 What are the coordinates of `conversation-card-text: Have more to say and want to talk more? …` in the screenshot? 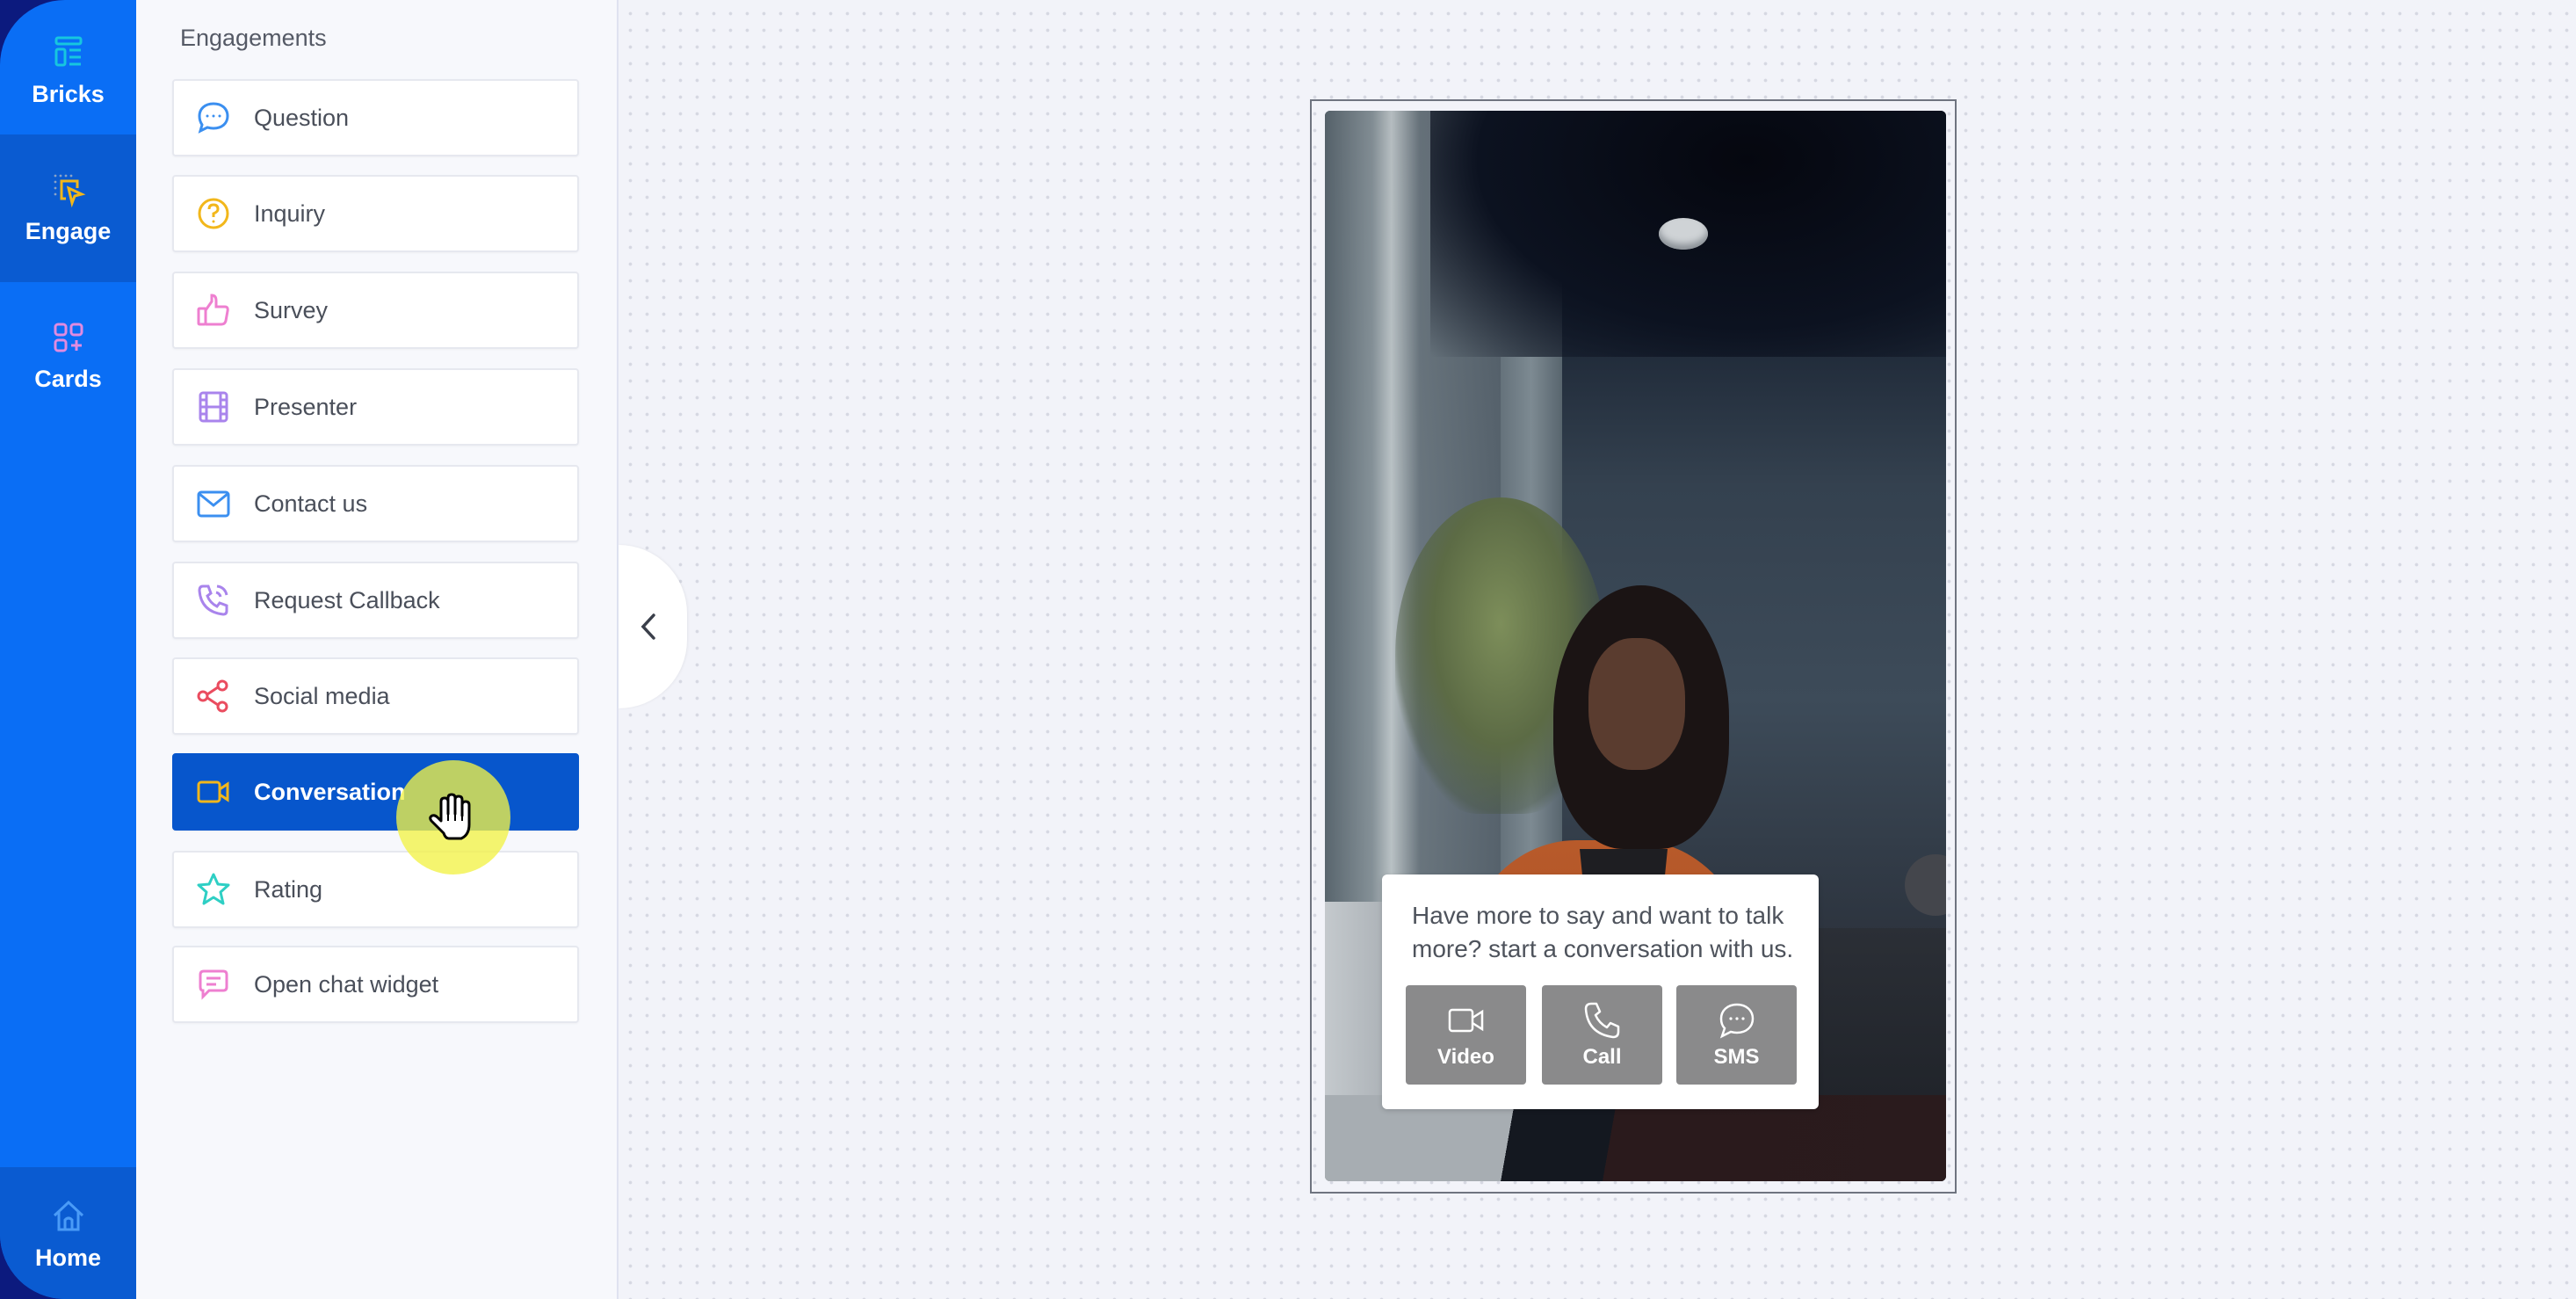 It's located at (1603, 932).